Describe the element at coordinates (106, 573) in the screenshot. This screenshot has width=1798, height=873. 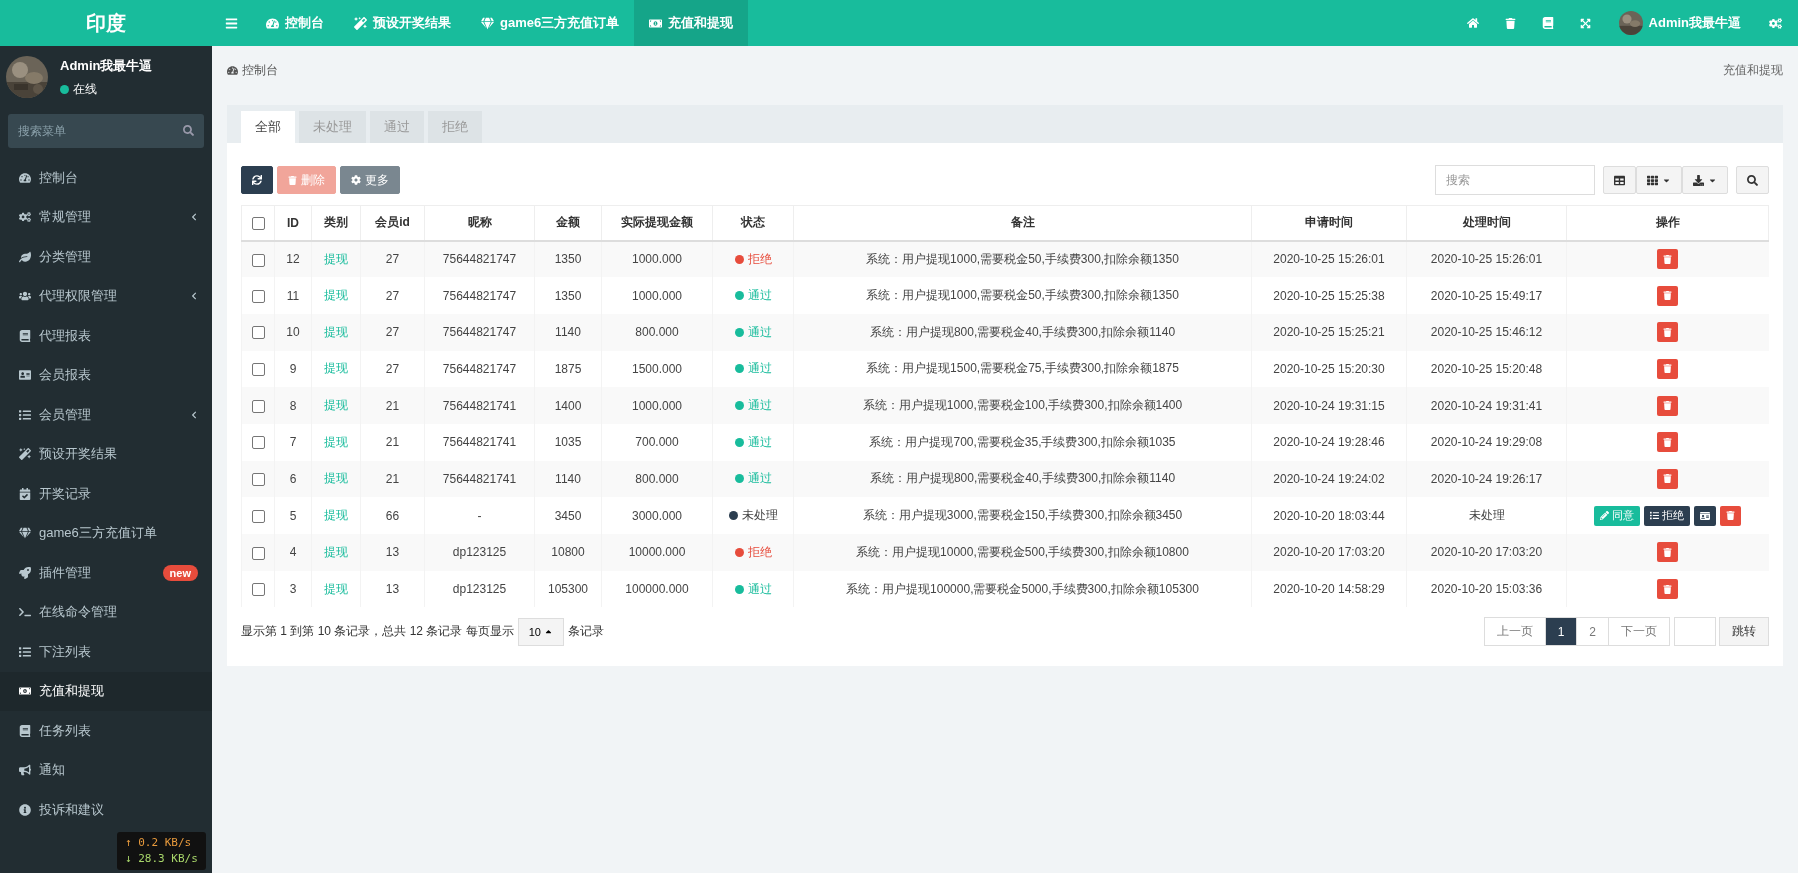
I see `sidebar-item: 插件管理 new` at that location.